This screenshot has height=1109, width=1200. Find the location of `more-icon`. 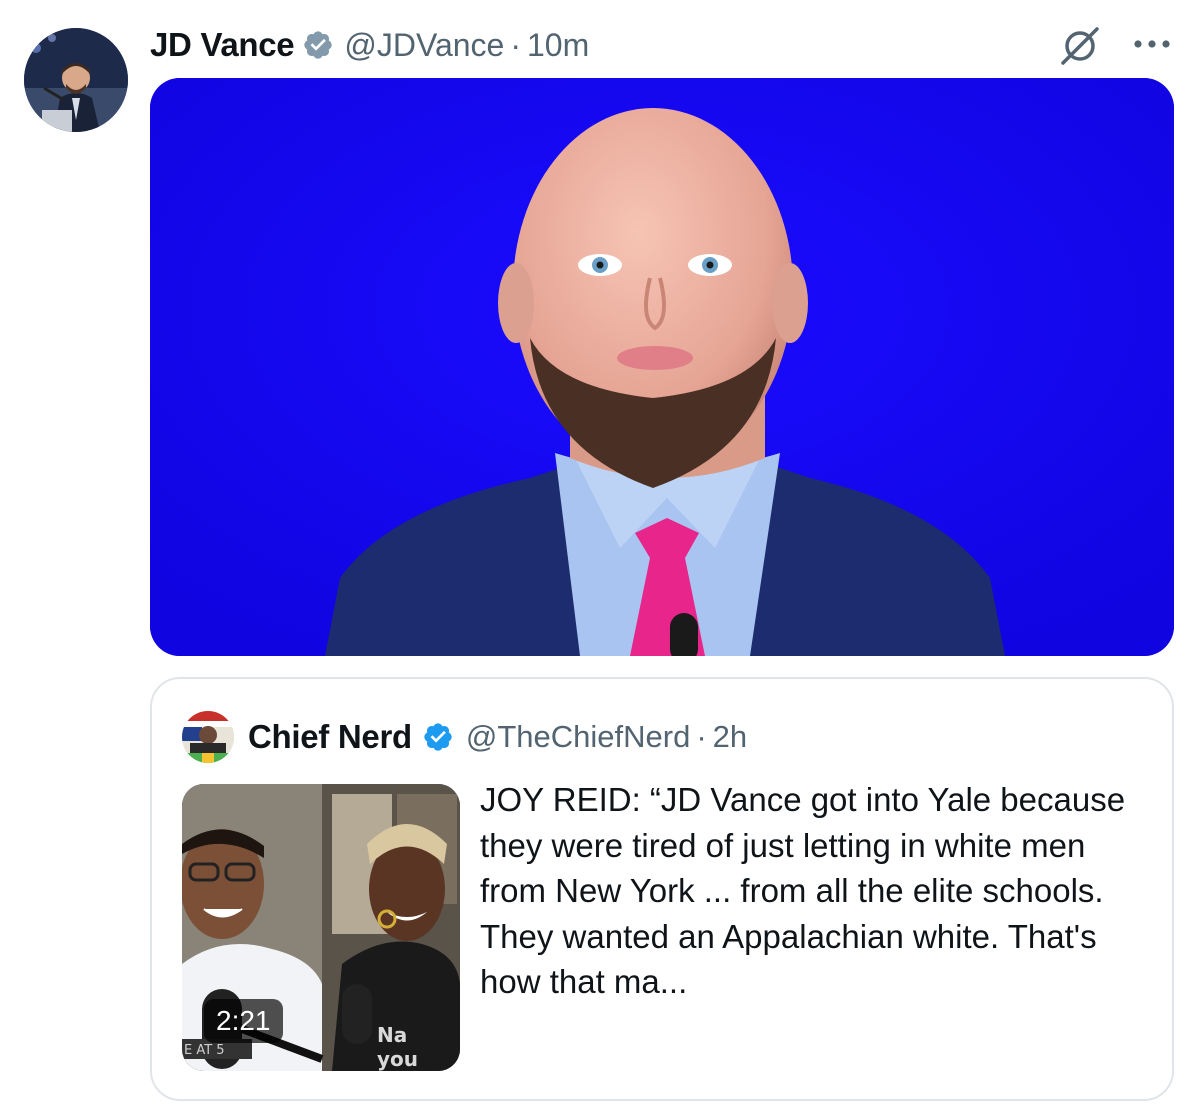

more-icon is located at coordinates (1152, 44).